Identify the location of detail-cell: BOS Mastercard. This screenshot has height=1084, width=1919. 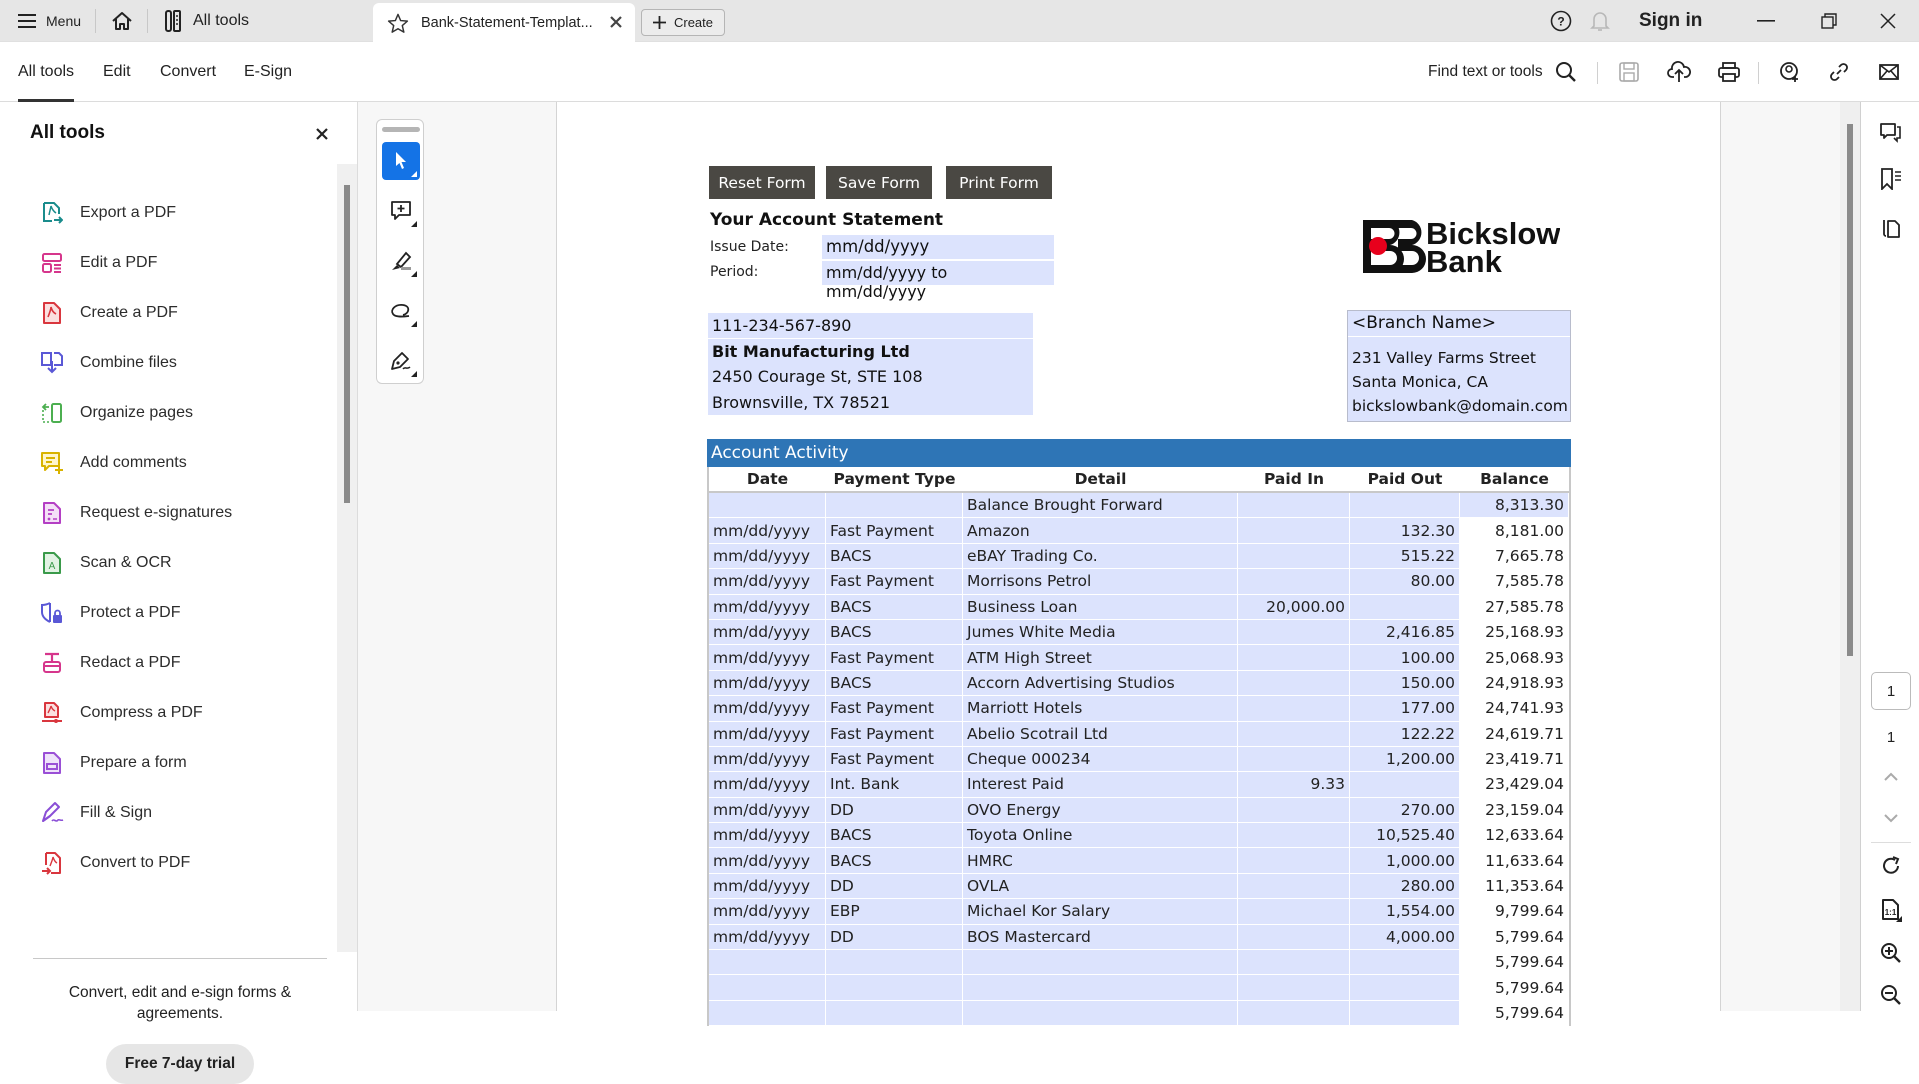
(1100, 937).